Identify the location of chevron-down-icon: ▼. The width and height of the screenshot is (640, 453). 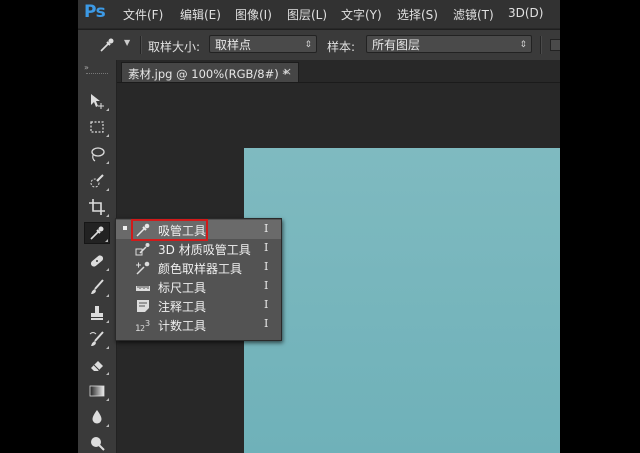
(127, 42).